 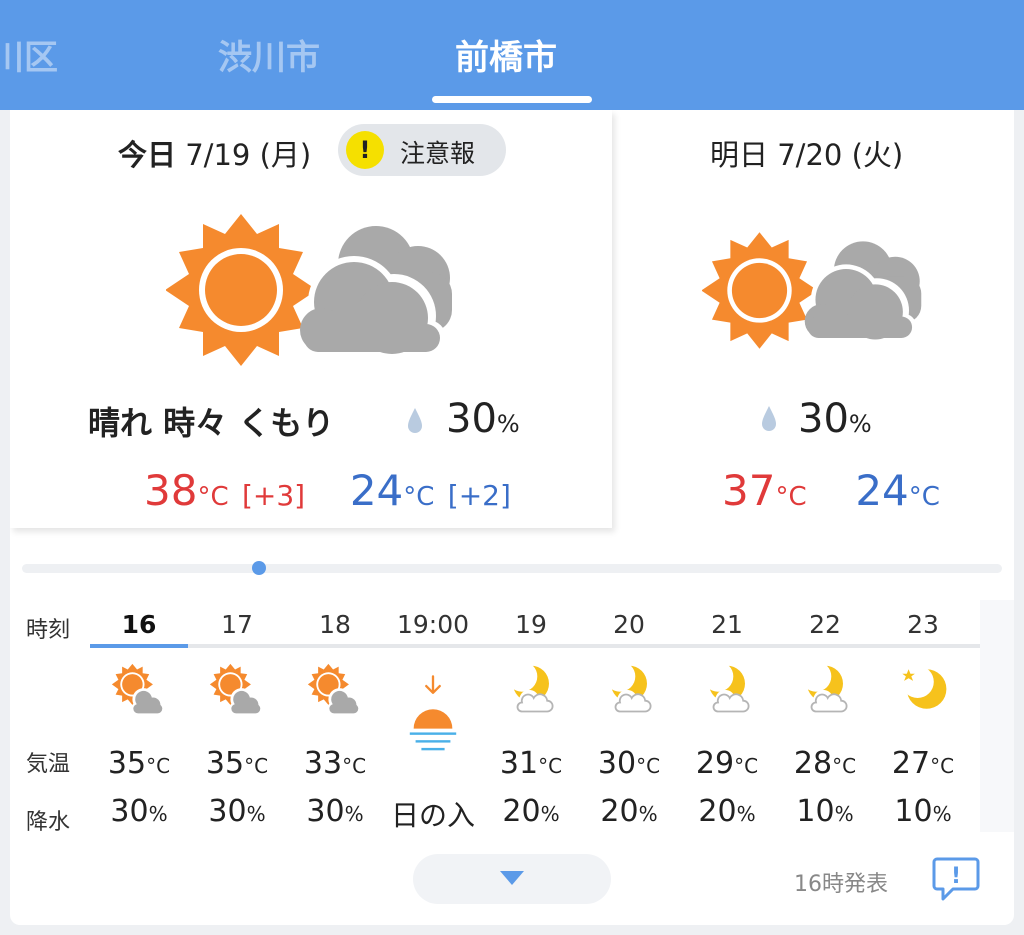 I want to click on hour-column: 20 30°C 20%, so click(x=629, y=716).